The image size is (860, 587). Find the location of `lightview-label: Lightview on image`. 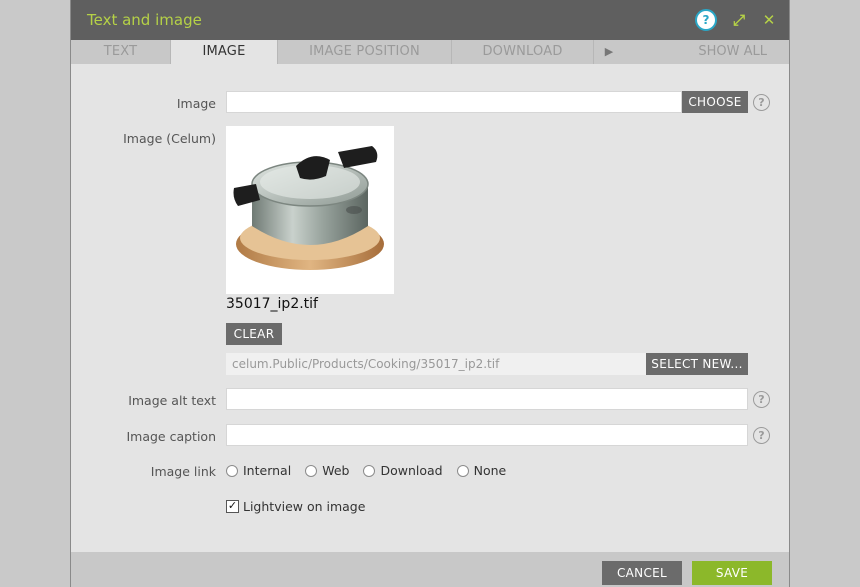

lightview-label: Lightview on image is located at coordinates (304, 506).